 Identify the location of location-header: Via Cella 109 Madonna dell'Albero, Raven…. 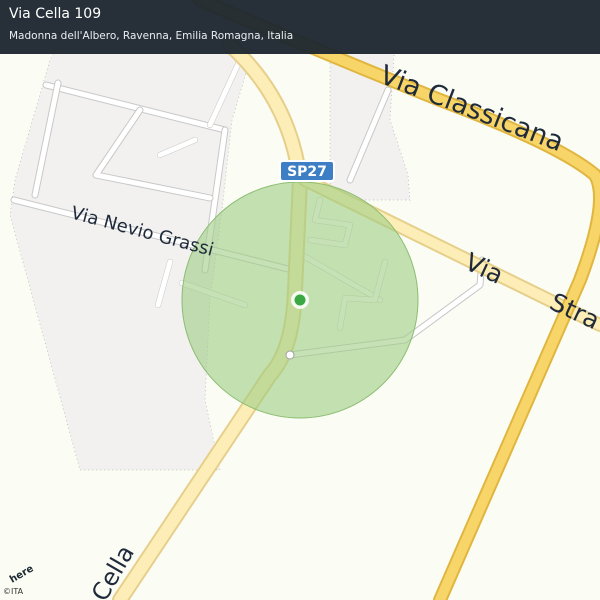
(300, 27).